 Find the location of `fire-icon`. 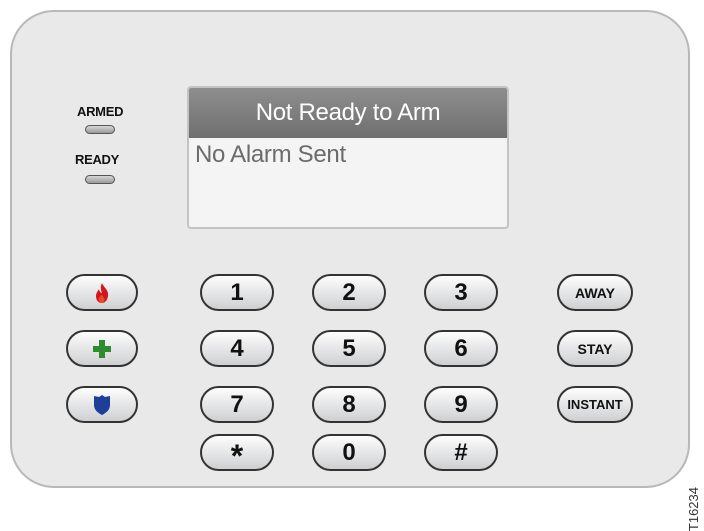

fire-icon is located at coordinates (102, 292).